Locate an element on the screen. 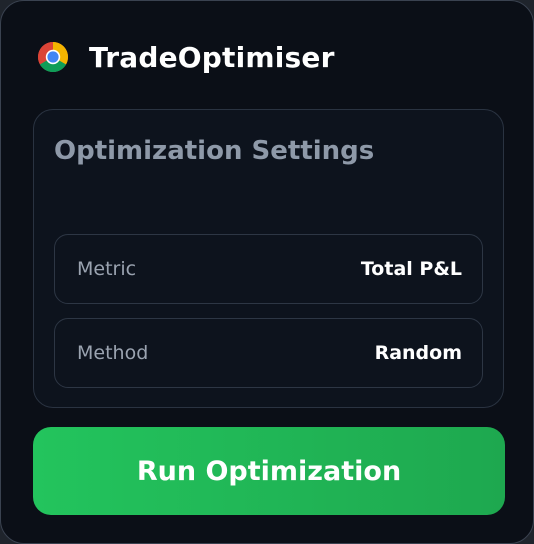 The width and height of the screenshot is (534, 544). app-header: TradeOptimiser is located at coordinates (186, 57).